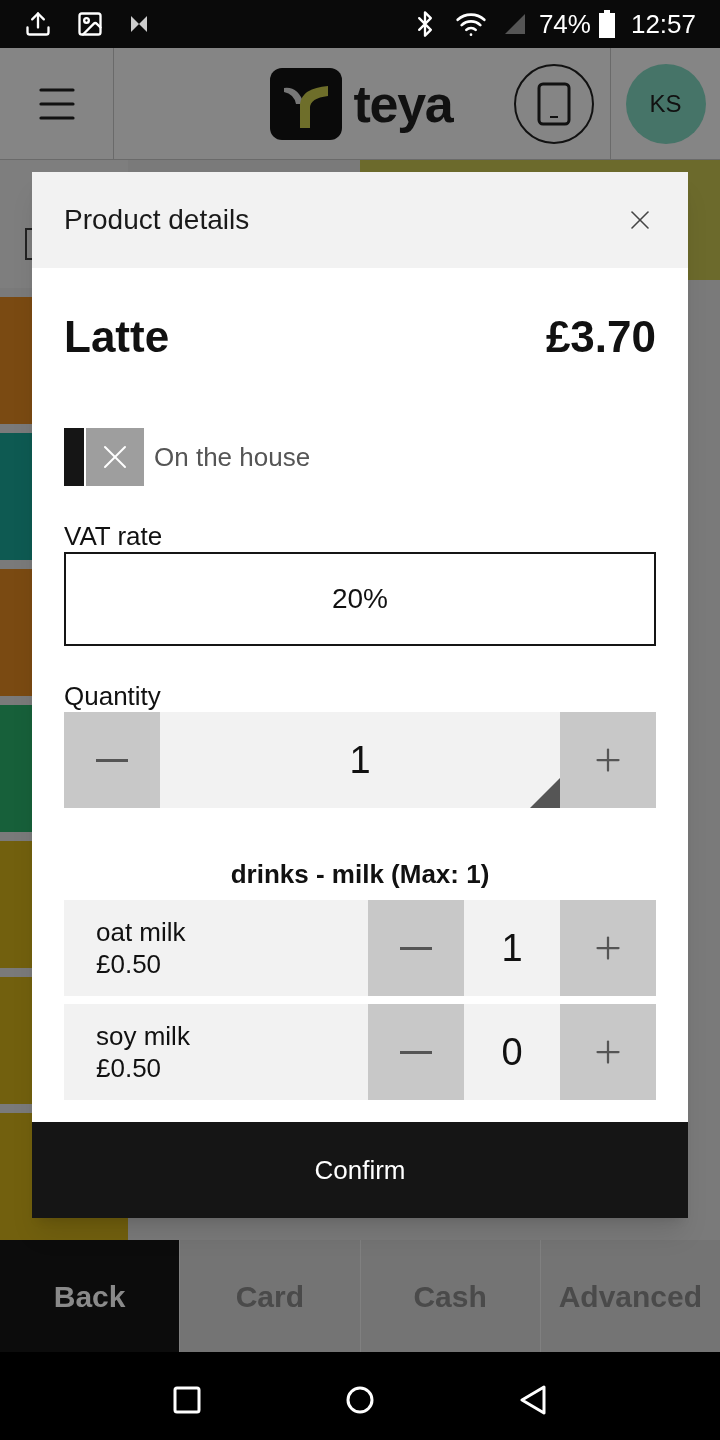 The height and width of the screenshot is (1440, 720). What do you see at coordinates (143, 1036) in the screenshot?
I see `modifier-name: soy milk` at bounding box center [143, 1036].